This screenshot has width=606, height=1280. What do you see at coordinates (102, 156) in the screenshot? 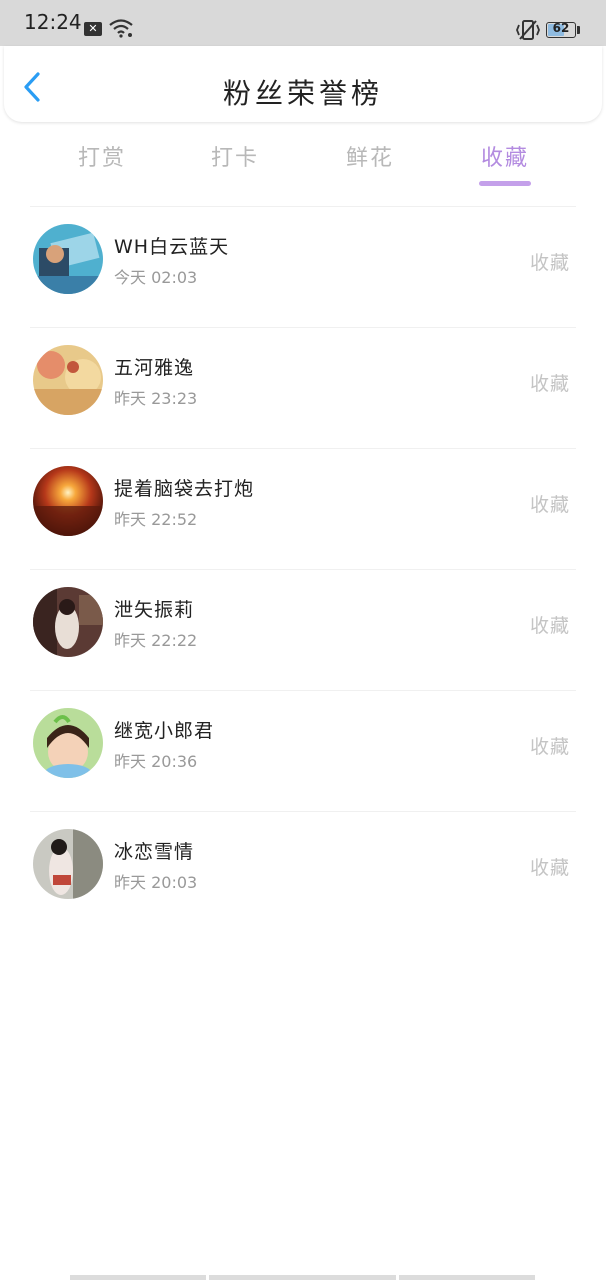
I see `tab-dashang: 打赏` at bounding box center [102, 156].